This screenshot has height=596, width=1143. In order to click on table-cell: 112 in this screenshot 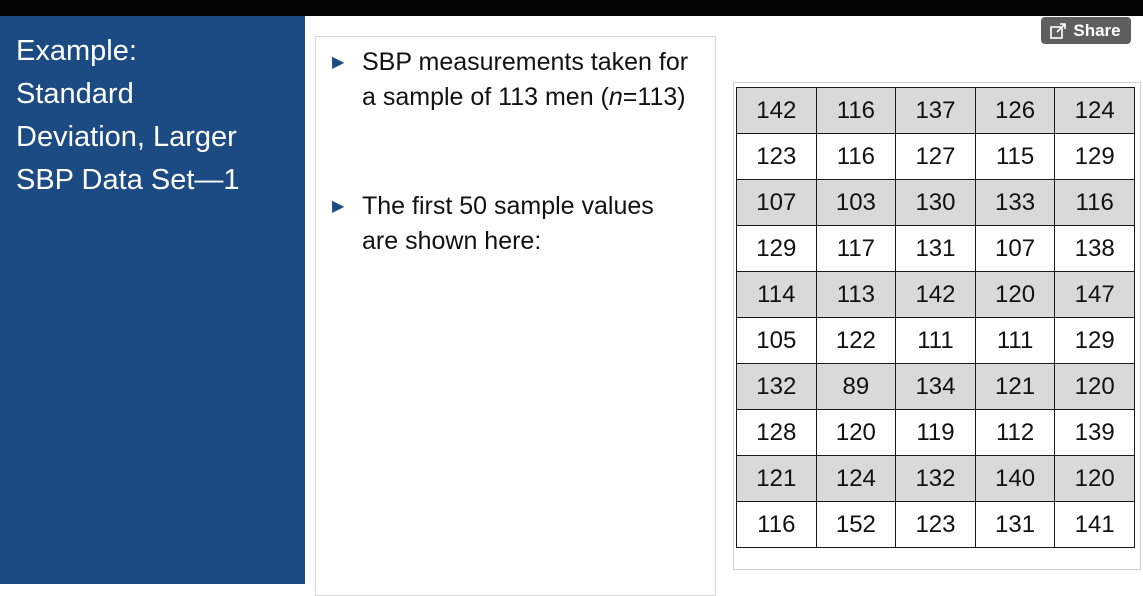, I will do `click(1015, 432)`.